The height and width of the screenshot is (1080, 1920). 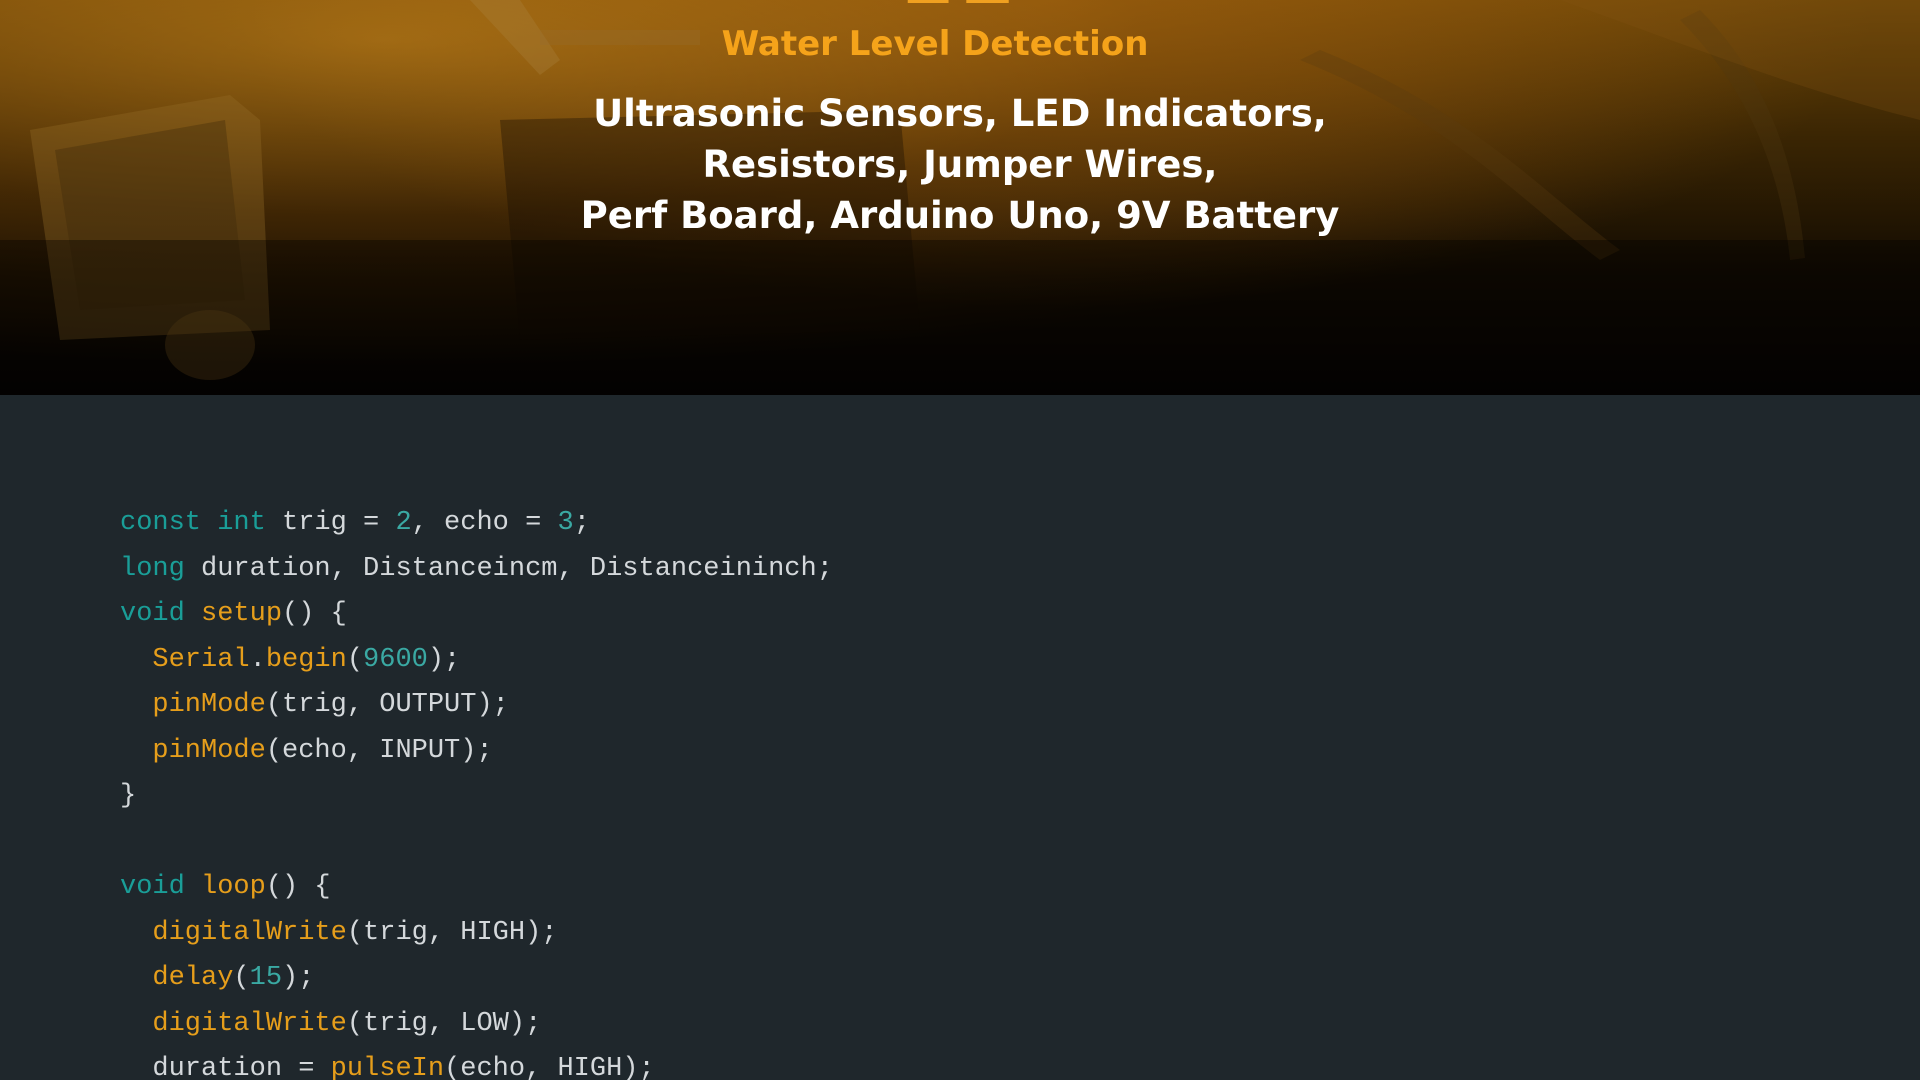 I want to click on code-line: Serial.begin(9600);, so click(x=476, y=661).